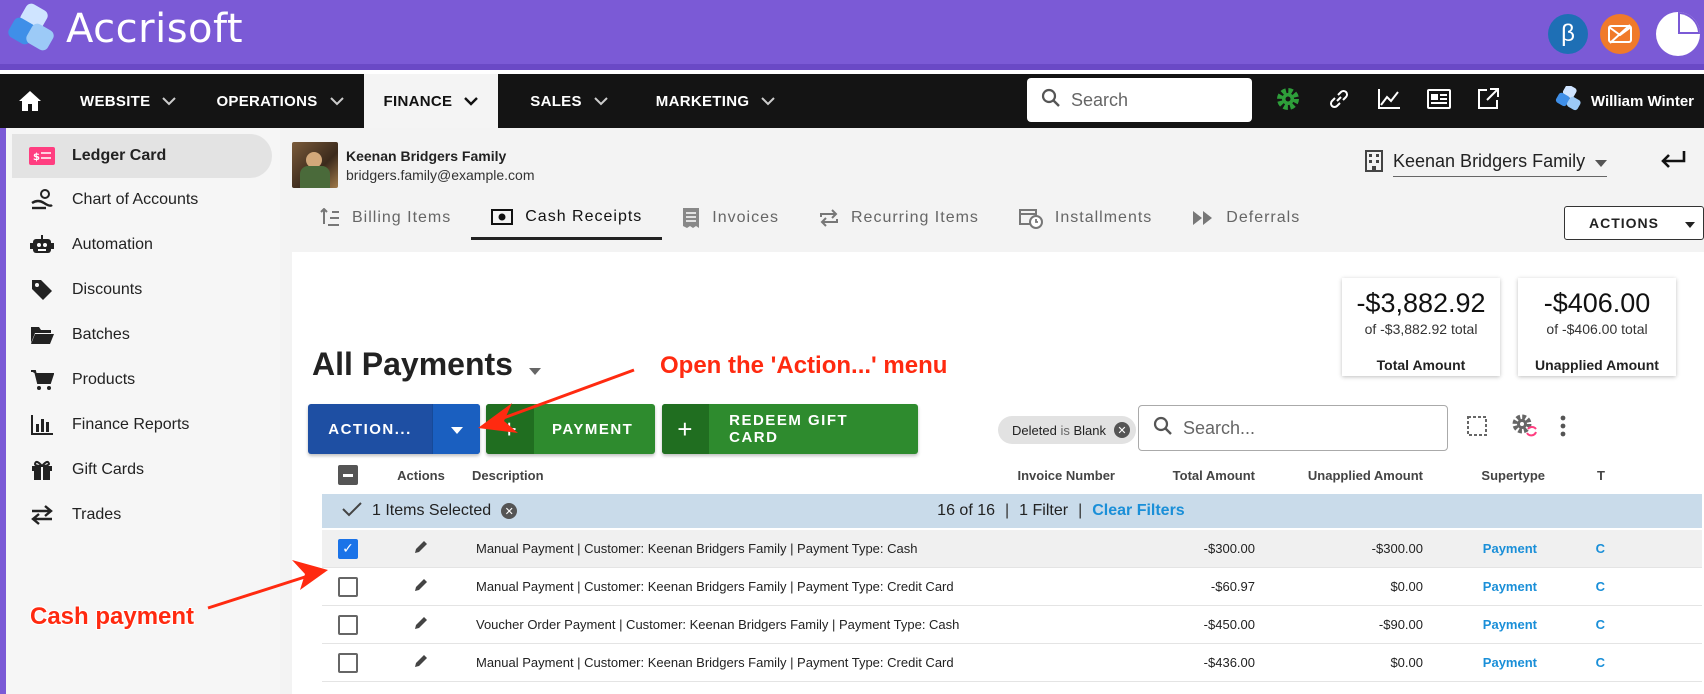 Image resolution: width=1704 pixels, height=694 pixels. Describe the element at coordinates (418, 101) in the screenshot. I see `nav-finance-label: FINANCE` at that location.